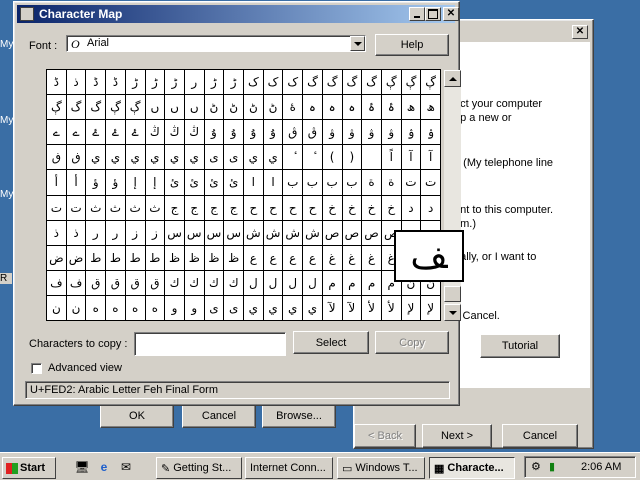  What do you see at coordinates (352, 183) in the screenshot?
I see `character-cell: ب` at bounding box center [352, 183].